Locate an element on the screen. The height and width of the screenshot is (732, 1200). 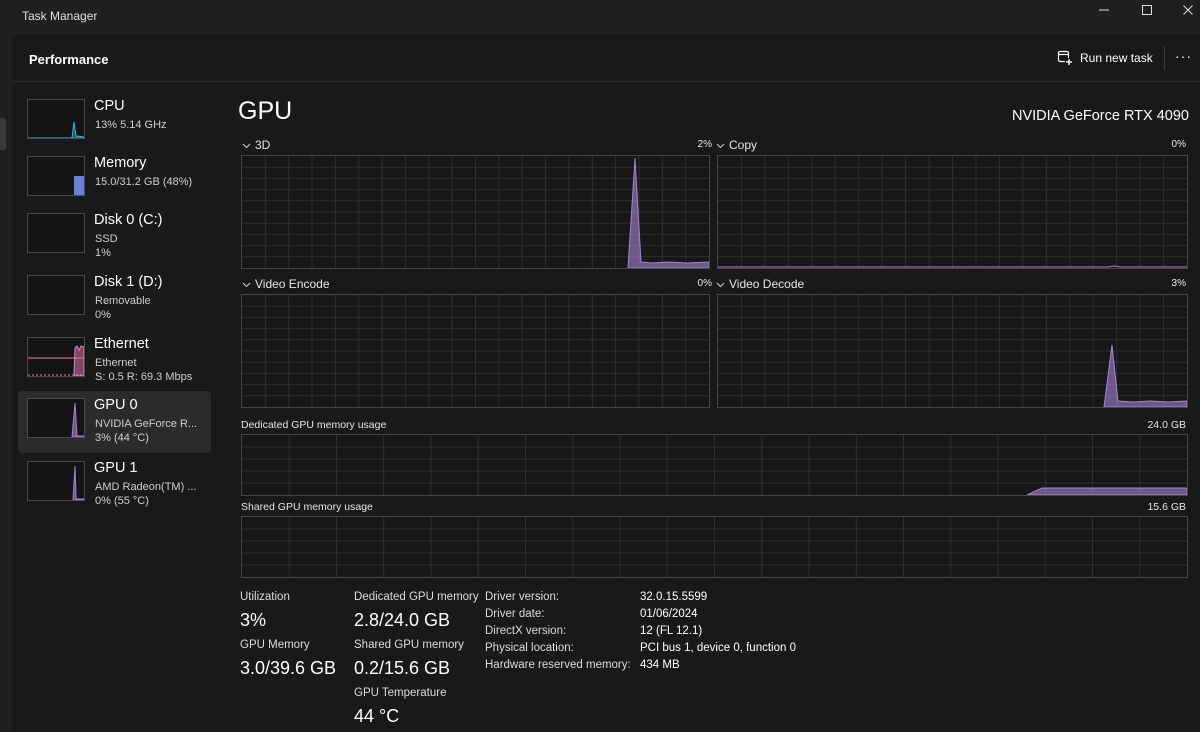
shared-memory-max: 15.6 GB is located at coordinates (1166, 507).